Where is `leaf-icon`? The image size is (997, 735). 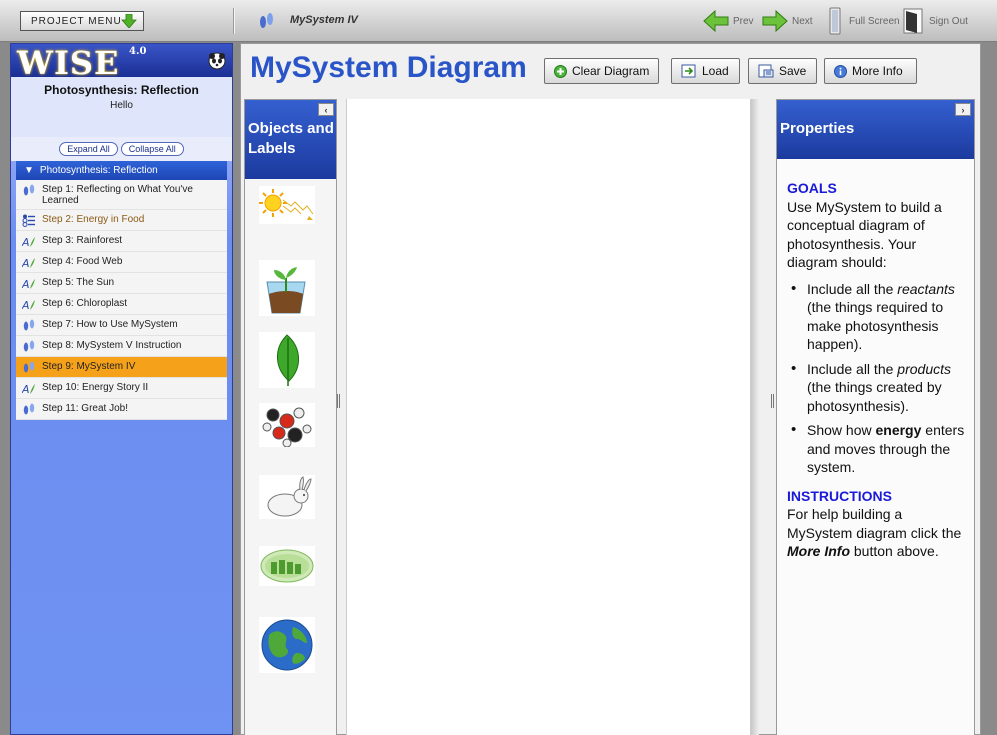
leaf-icon is located at coordinates (287, 360).